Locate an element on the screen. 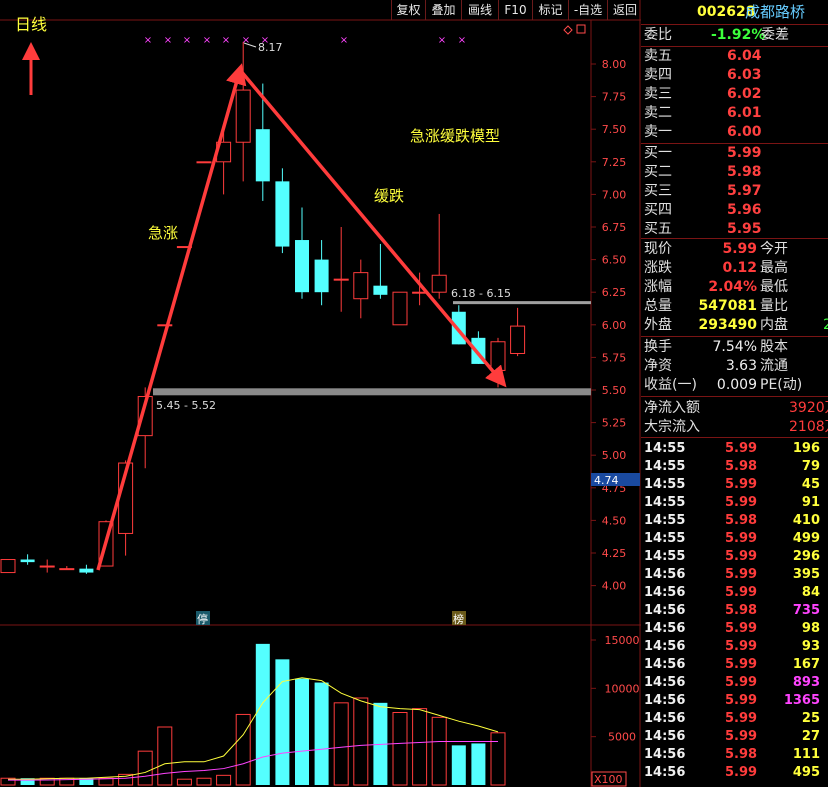  ask-price: 6.00 is located at coordinates (744, 132).